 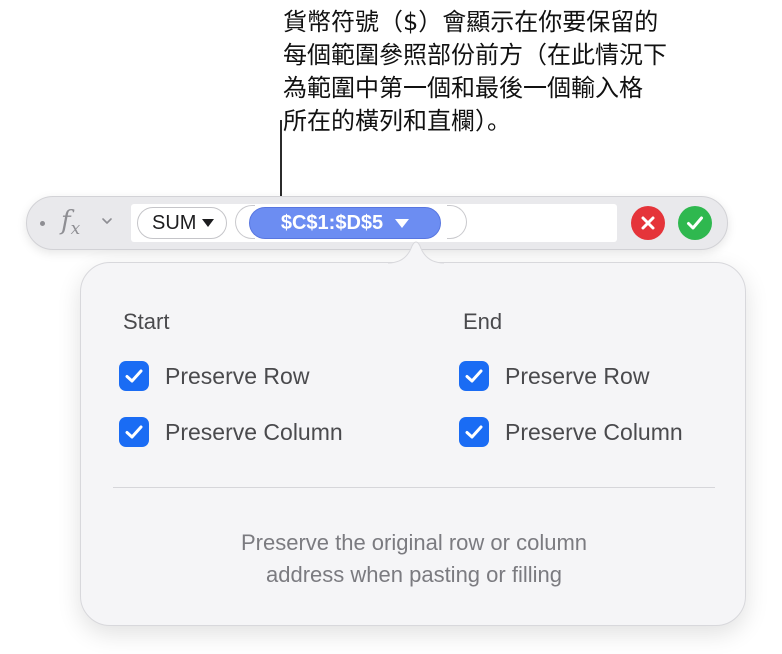 I want to click on start-preserve-column-label: Preserve Column, so click(x=254, y=431).